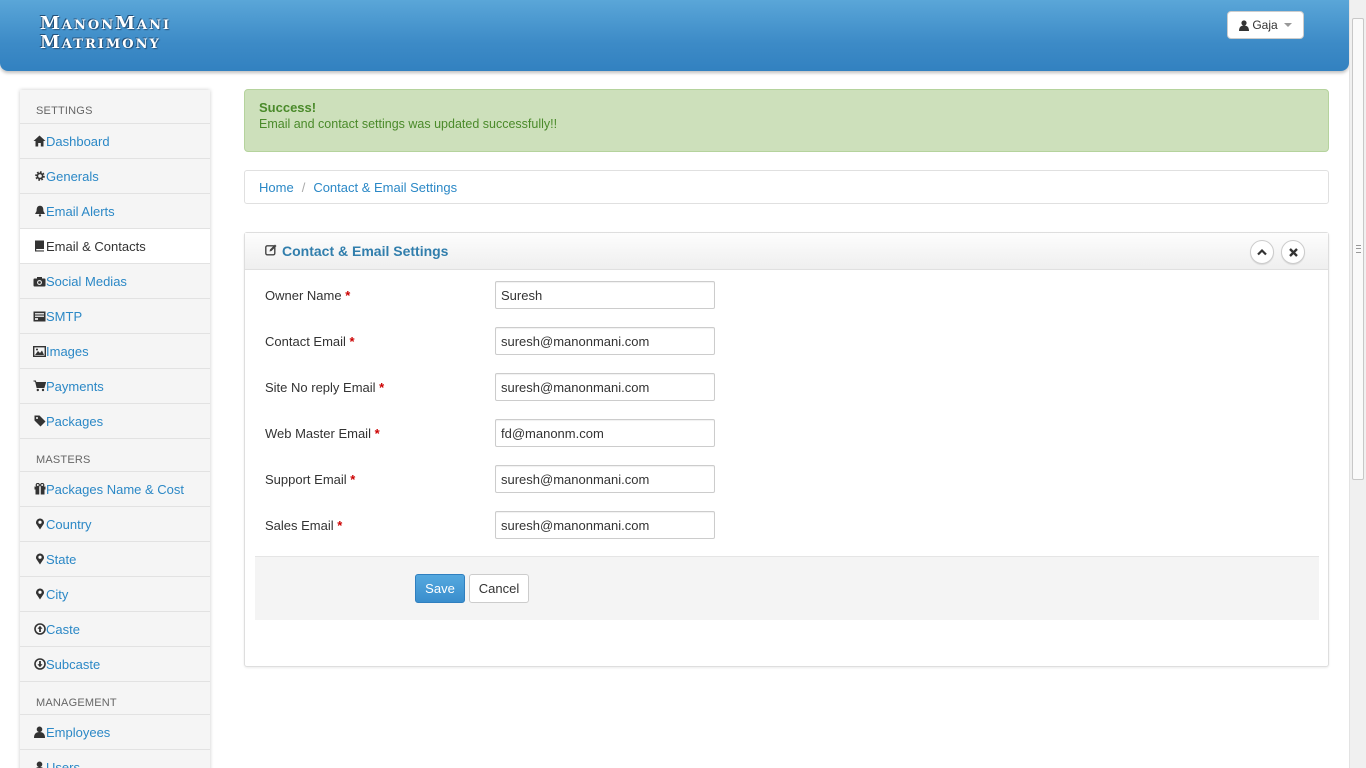 Image resolution: width=1366 pixels, height=768 pixels. I want to click on sidebar-item-generals: Generals, so click(115, 175).